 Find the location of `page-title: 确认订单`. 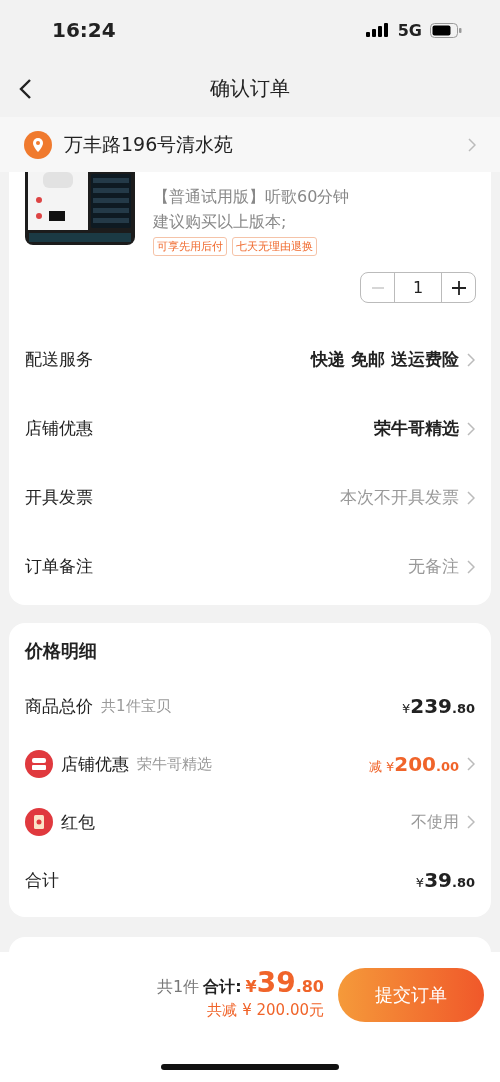

page-title: 确认订单 is located at coordinates (250, 88).